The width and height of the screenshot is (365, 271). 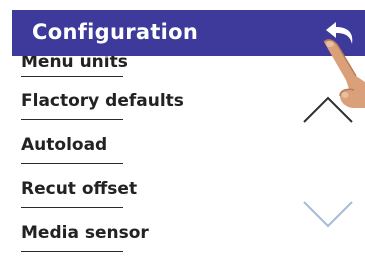 What do you see at coordinates (102, 101) in the screenshot?
I see `menu-item-factory-defaults: Flactory defaults` at bounding box center [102, 101].